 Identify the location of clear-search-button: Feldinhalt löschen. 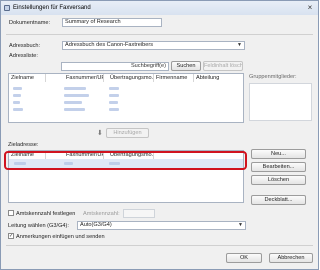
(223, 66).